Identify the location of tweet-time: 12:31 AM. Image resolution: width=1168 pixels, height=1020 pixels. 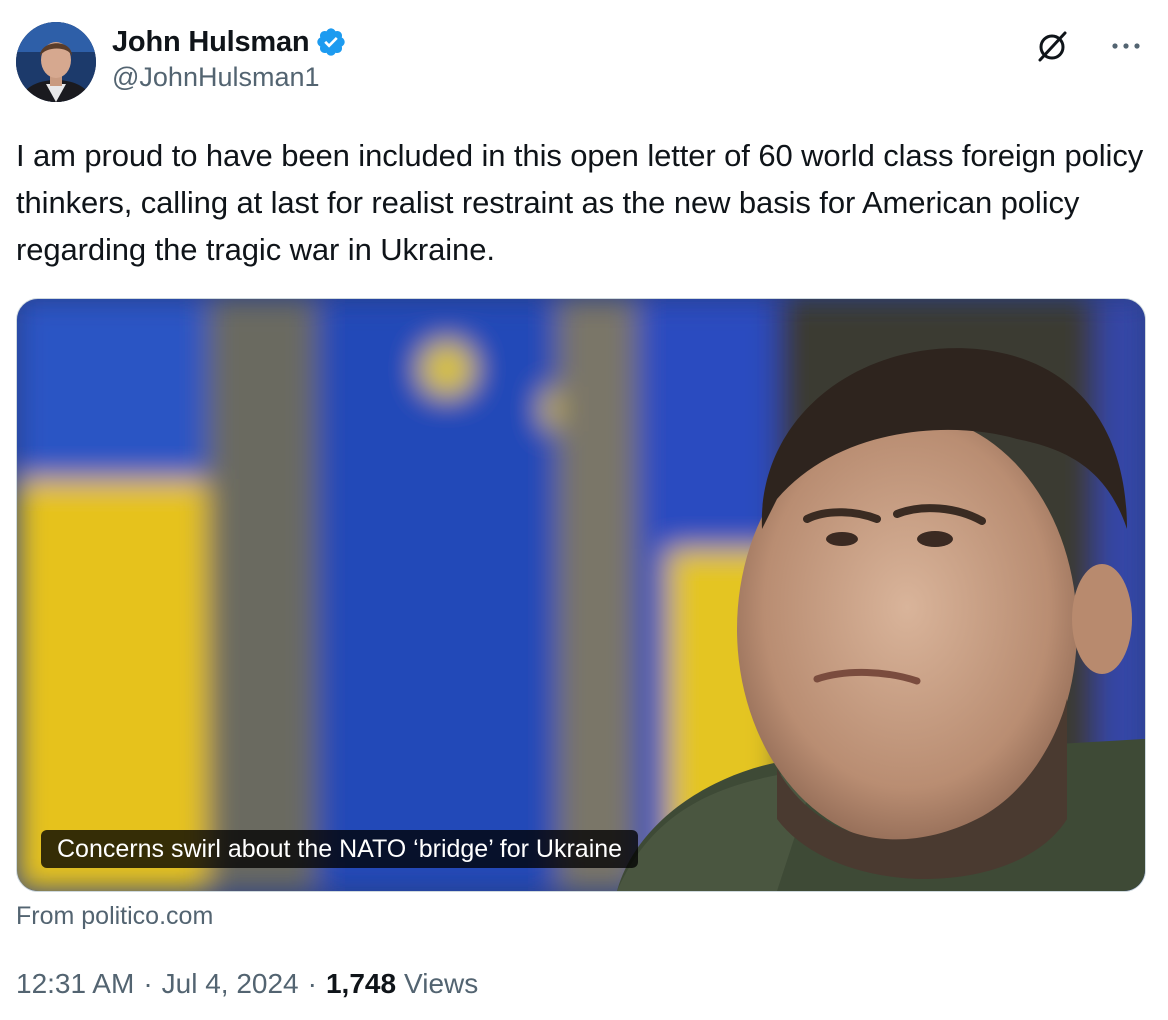
(75, 984).